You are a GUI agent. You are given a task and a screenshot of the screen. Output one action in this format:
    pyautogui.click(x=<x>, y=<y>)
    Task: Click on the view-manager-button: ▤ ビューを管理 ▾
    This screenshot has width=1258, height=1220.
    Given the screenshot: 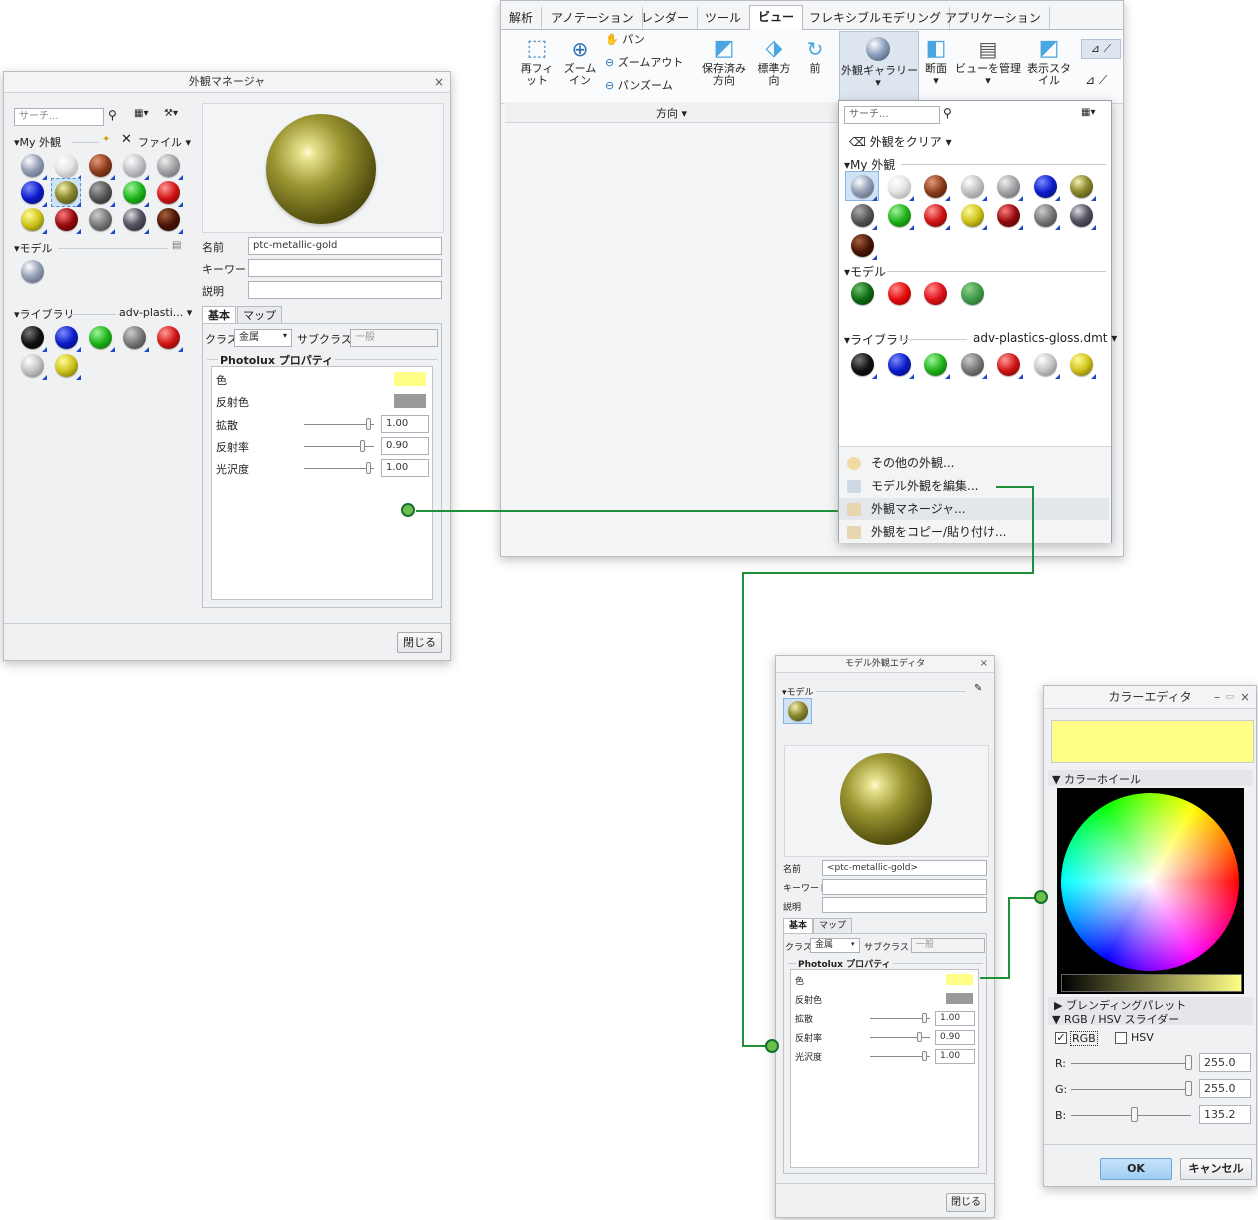 What is the action you would take?
    pyautogui.click(x=988, y=61)
    